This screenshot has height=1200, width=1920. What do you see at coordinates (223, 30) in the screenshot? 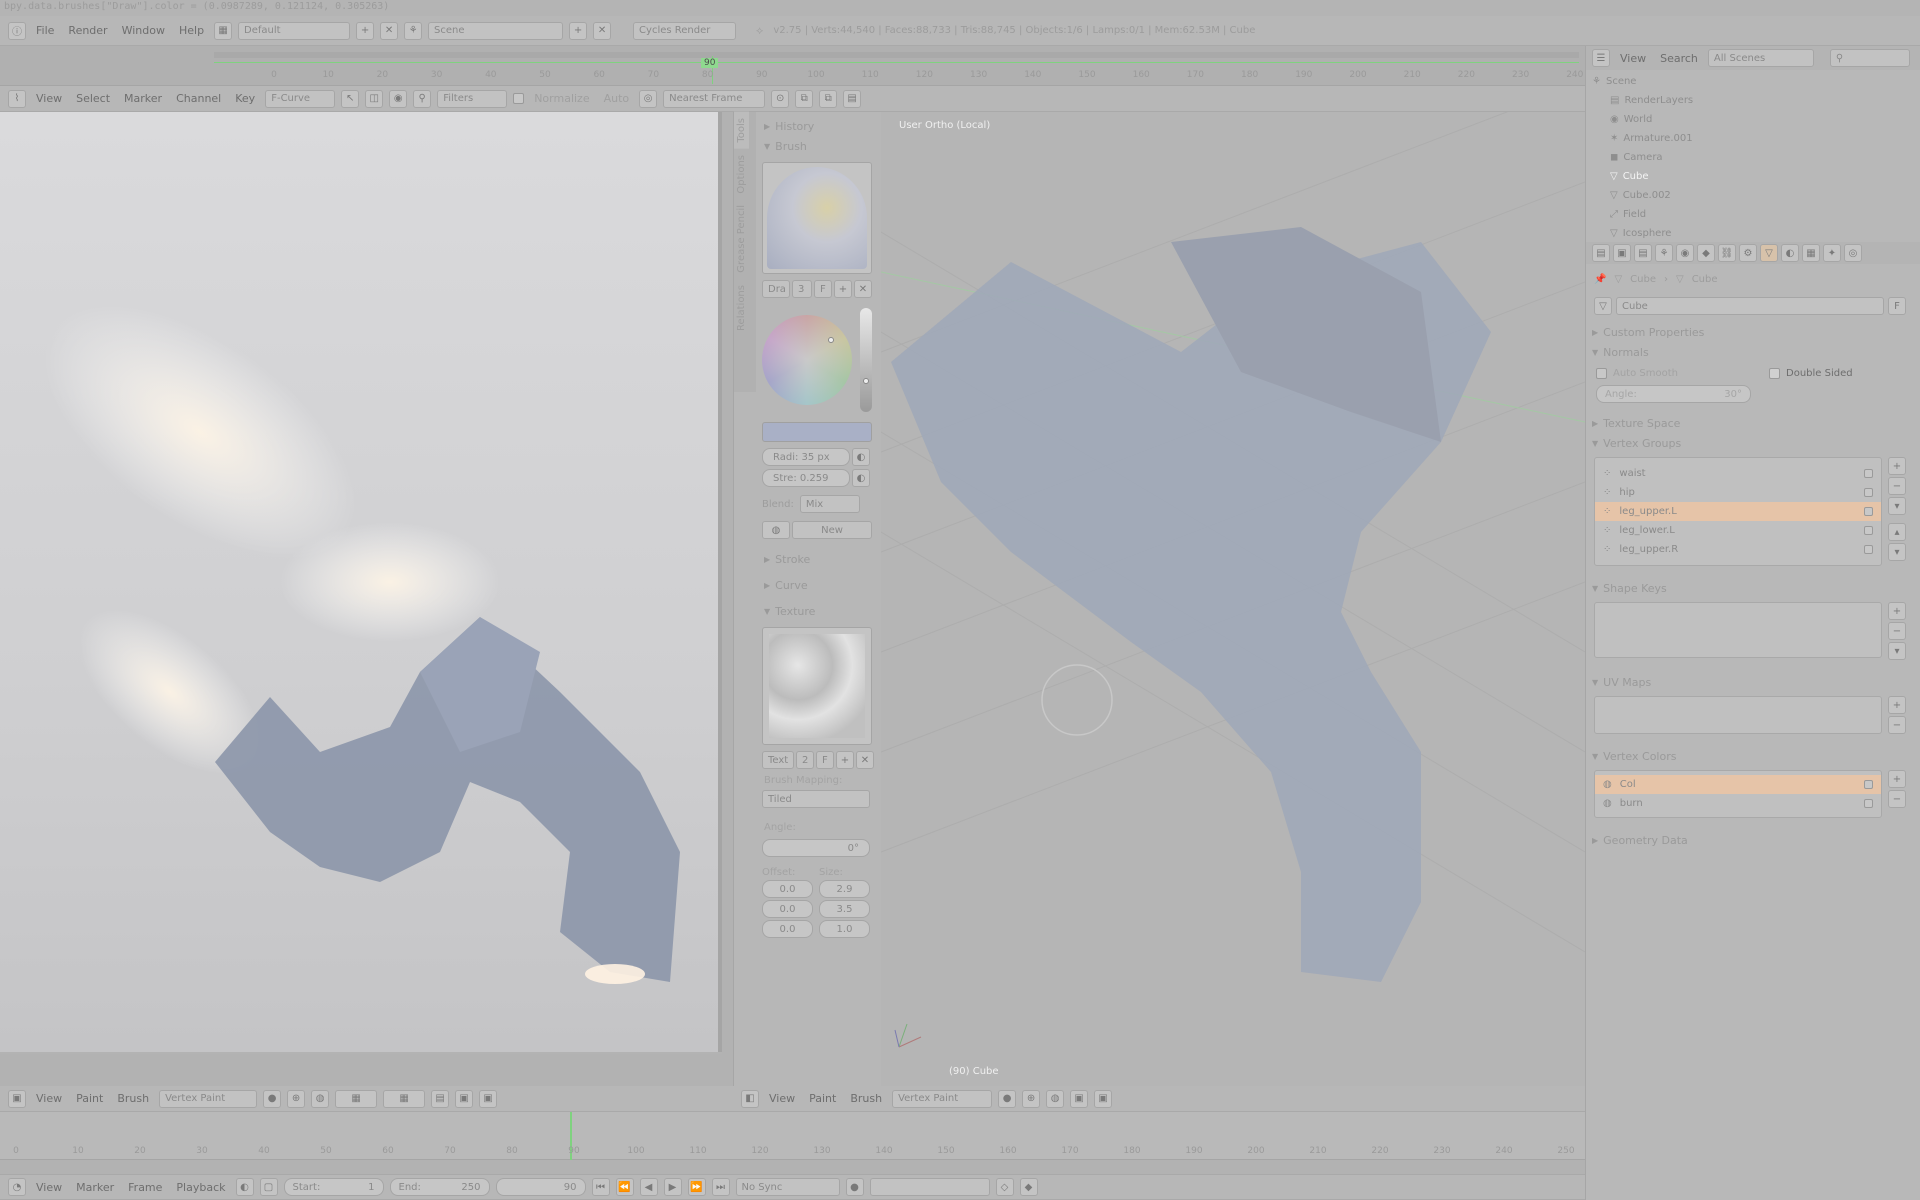
I see `layout-grid-icon: ▦` at bounding box center [223, 30].